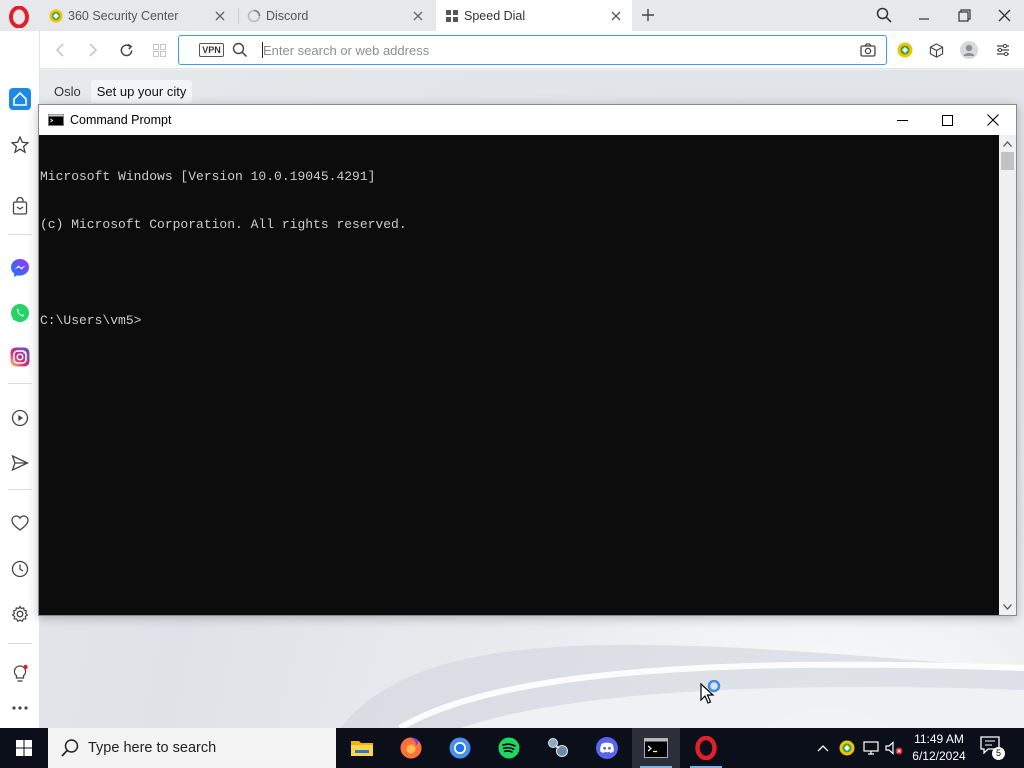 This screenshot has width=1024, height=768. What do you see at coordinates (20, 523) in the screenshot?
I see `heart-icon` at bounding box center [20, 523].